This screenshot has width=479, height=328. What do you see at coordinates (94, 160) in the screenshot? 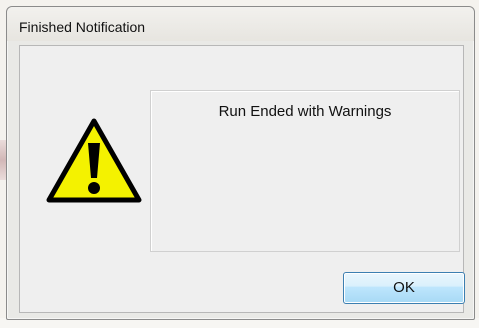
I see `warning-icon` at bounding box center [94, 160].